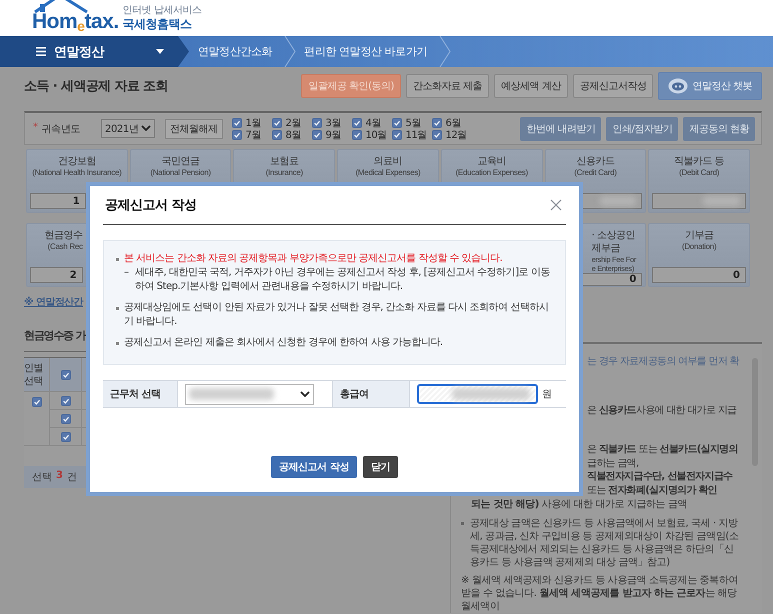  What do you see at coordinates (253, 135) in the screenshot?
I see `month-label: 7월` at bounding box center [253, 135].